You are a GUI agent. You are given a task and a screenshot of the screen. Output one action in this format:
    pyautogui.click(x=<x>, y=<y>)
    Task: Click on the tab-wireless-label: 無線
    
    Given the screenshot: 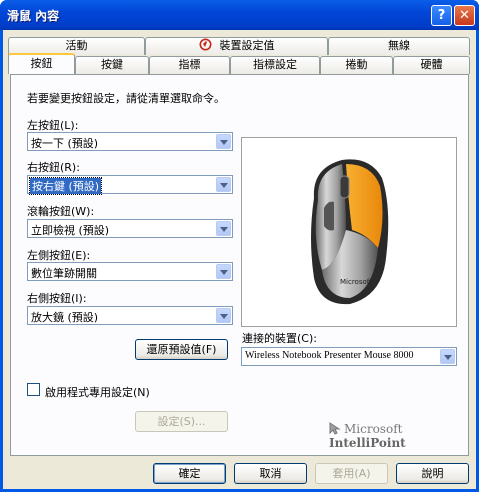 What is the action you would take?
    pyautogui.click(x=399, y=45)
    